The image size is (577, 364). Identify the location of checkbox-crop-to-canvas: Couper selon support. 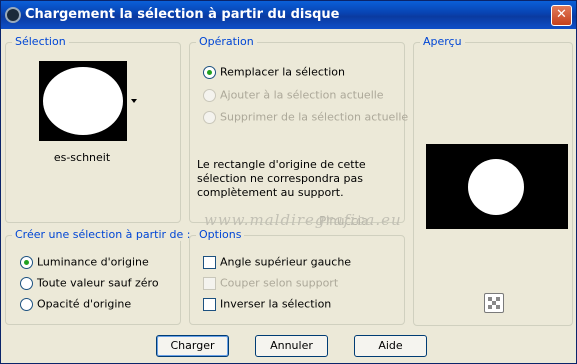
(270, 283).